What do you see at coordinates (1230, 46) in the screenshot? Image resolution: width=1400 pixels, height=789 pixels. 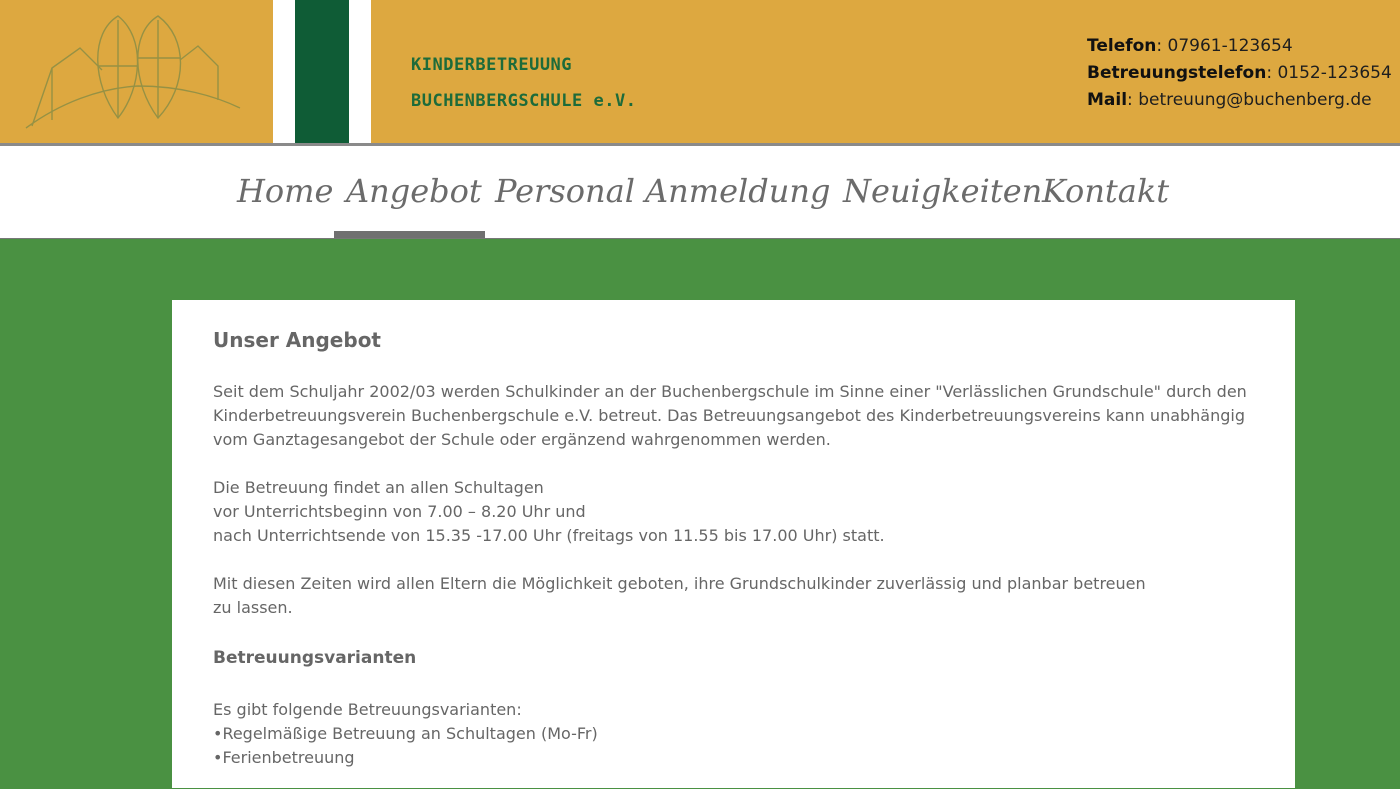 I see `contact-phone-value: 07961-123654` at bounding box center [1230, 46].